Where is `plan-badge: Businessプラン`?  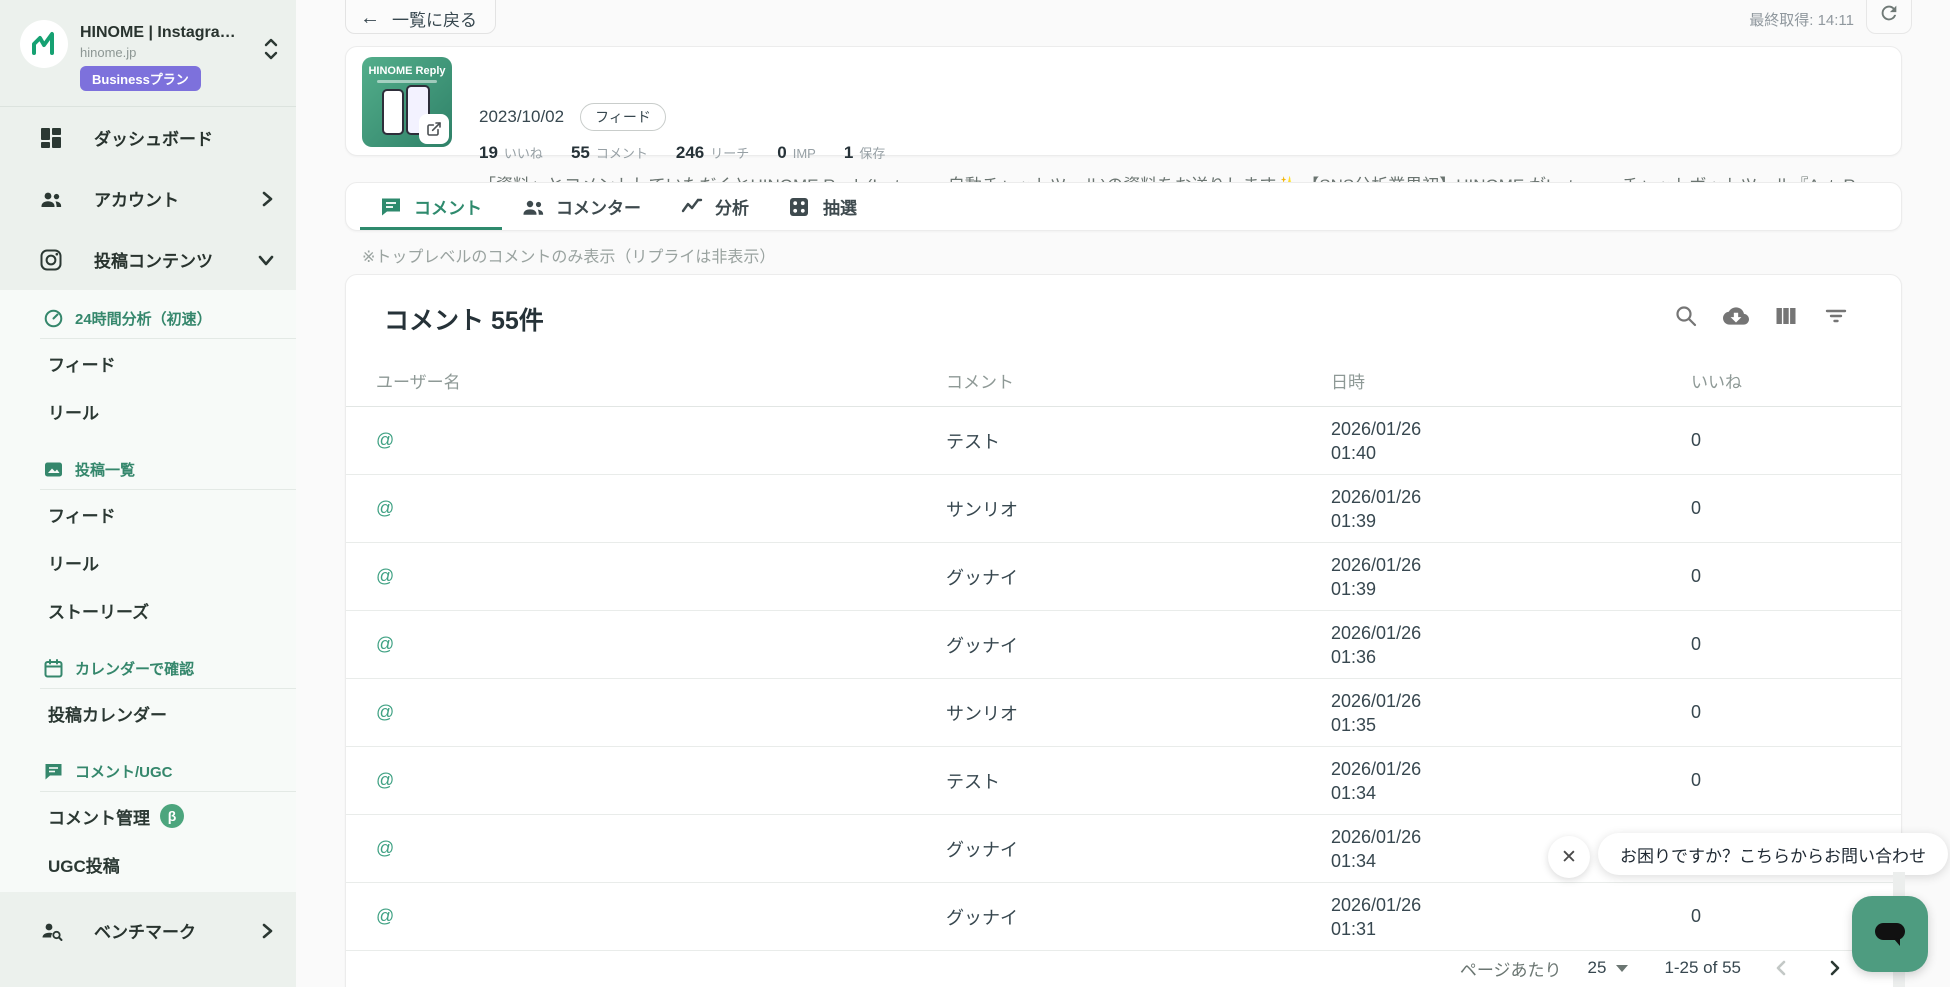 plan-badge: Businessプラン is located at coordinates (140, 78).